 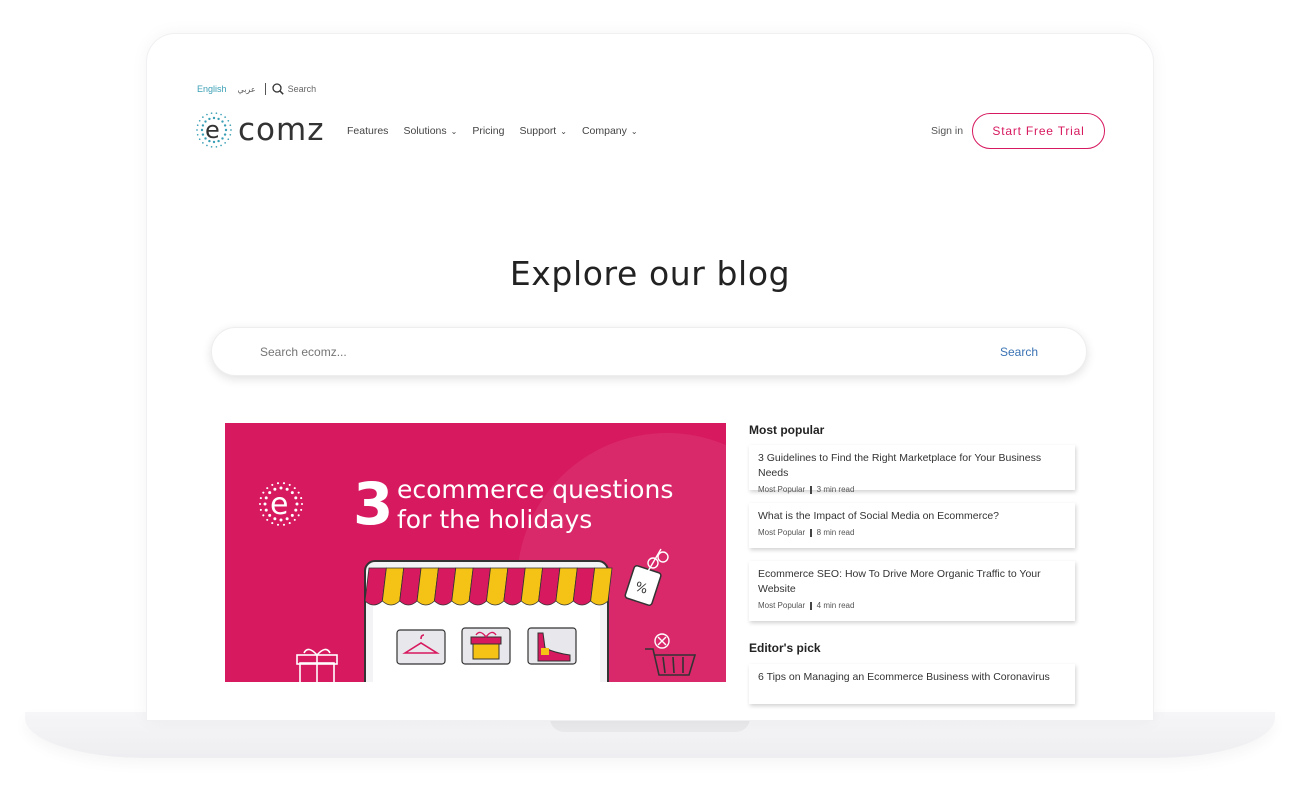 What do you see at coordinates (947, 131) in the screenshot?
I see `signin-link: Sign in` at bounding box center [947, 131].